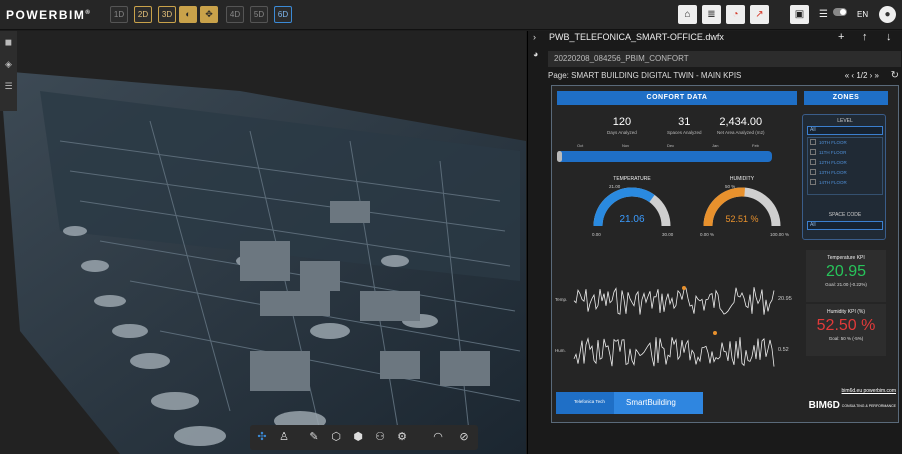 Image resolution: width=902 pixels, height=454 pixels. Describe the element at coordinates (783, 350) in the screenshot. I see `hum-last-value: 0.52` at that location.